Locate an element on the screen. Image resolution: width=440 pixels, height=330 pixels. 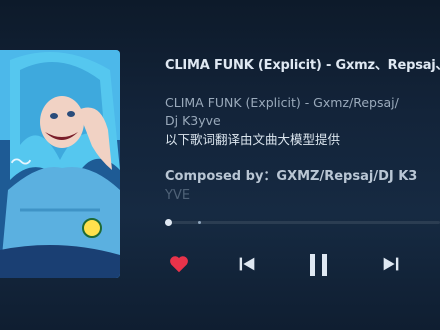
like-button is located at coordinates (179, 264).